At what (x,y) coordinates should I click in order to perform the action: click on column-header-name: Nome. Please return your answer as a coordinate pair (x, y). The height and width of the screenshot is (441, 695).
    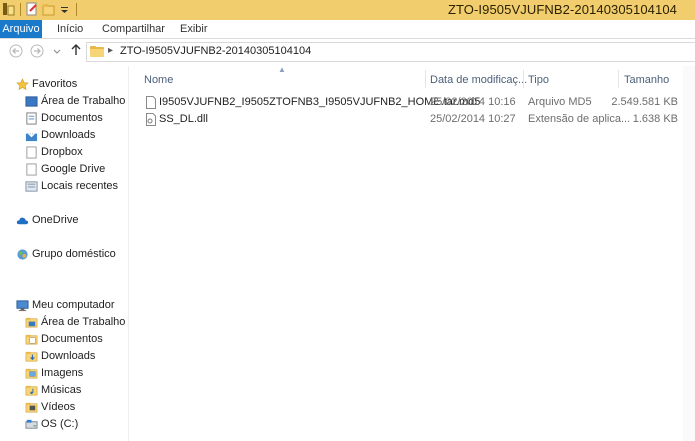
    Looking at the image, I should click on (158, 80).